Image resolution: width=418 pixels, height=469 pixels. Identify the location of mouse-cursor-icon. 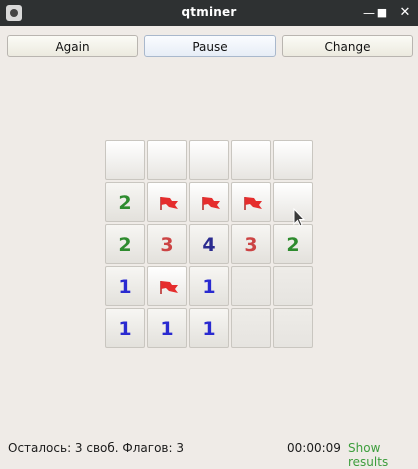
(299, 217).